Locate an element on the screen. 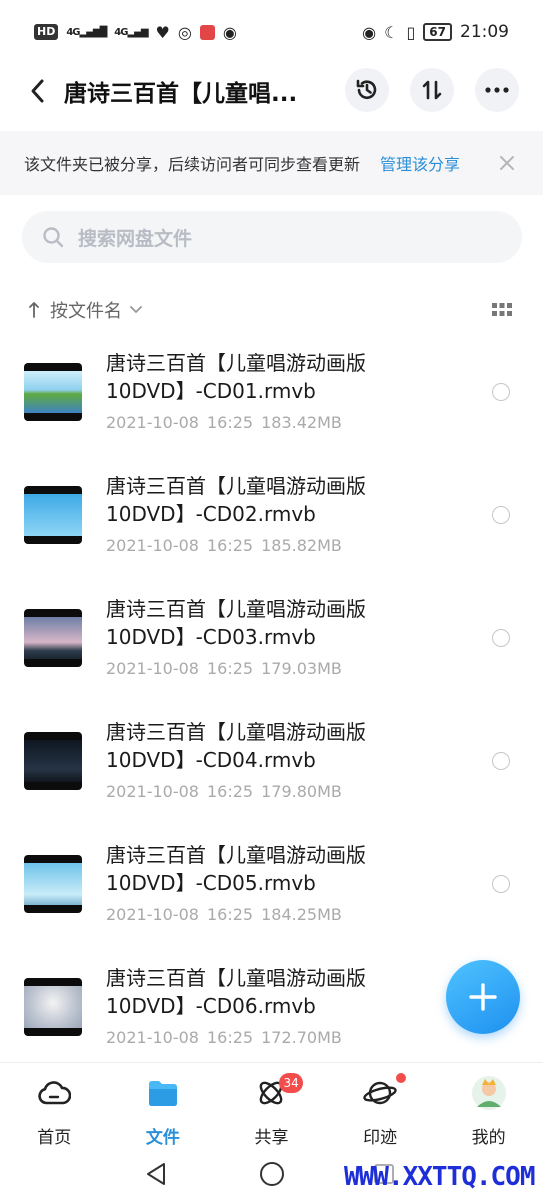 The width and height of the screenshot is (543, 1200). cloud-icon is located at coordinates (54, 1093).